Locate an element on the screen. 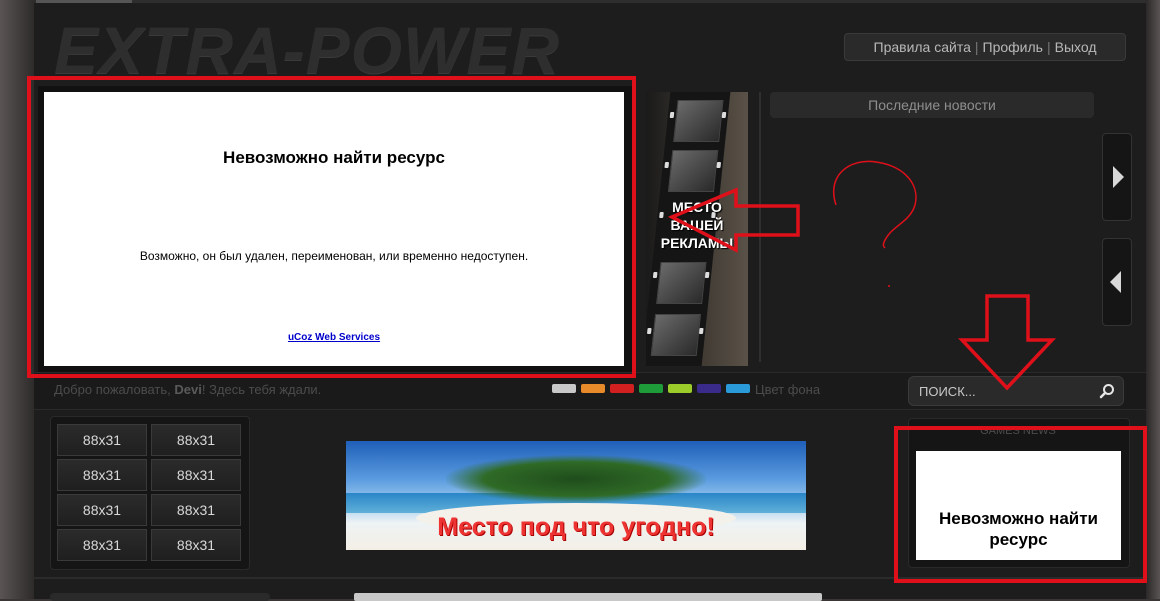 The height and width of the screenshot is (601, 1160). theme-swatch-blue is located at coordinates (738, 388).